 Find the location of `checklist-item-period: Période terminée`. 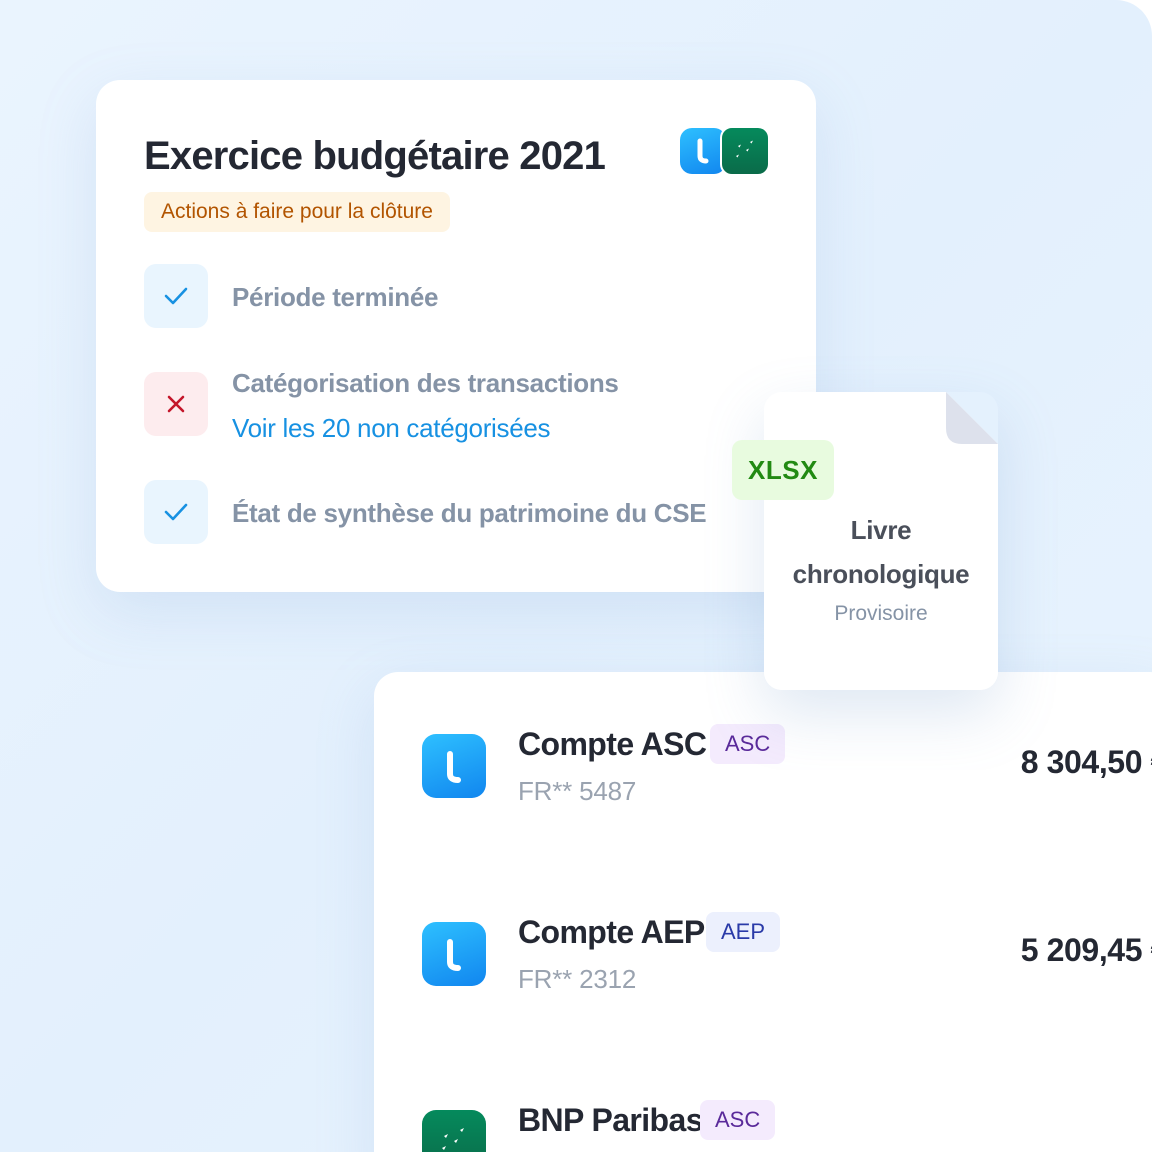

checklist-item-period: Période terminée is located at coordinates (291, 296).